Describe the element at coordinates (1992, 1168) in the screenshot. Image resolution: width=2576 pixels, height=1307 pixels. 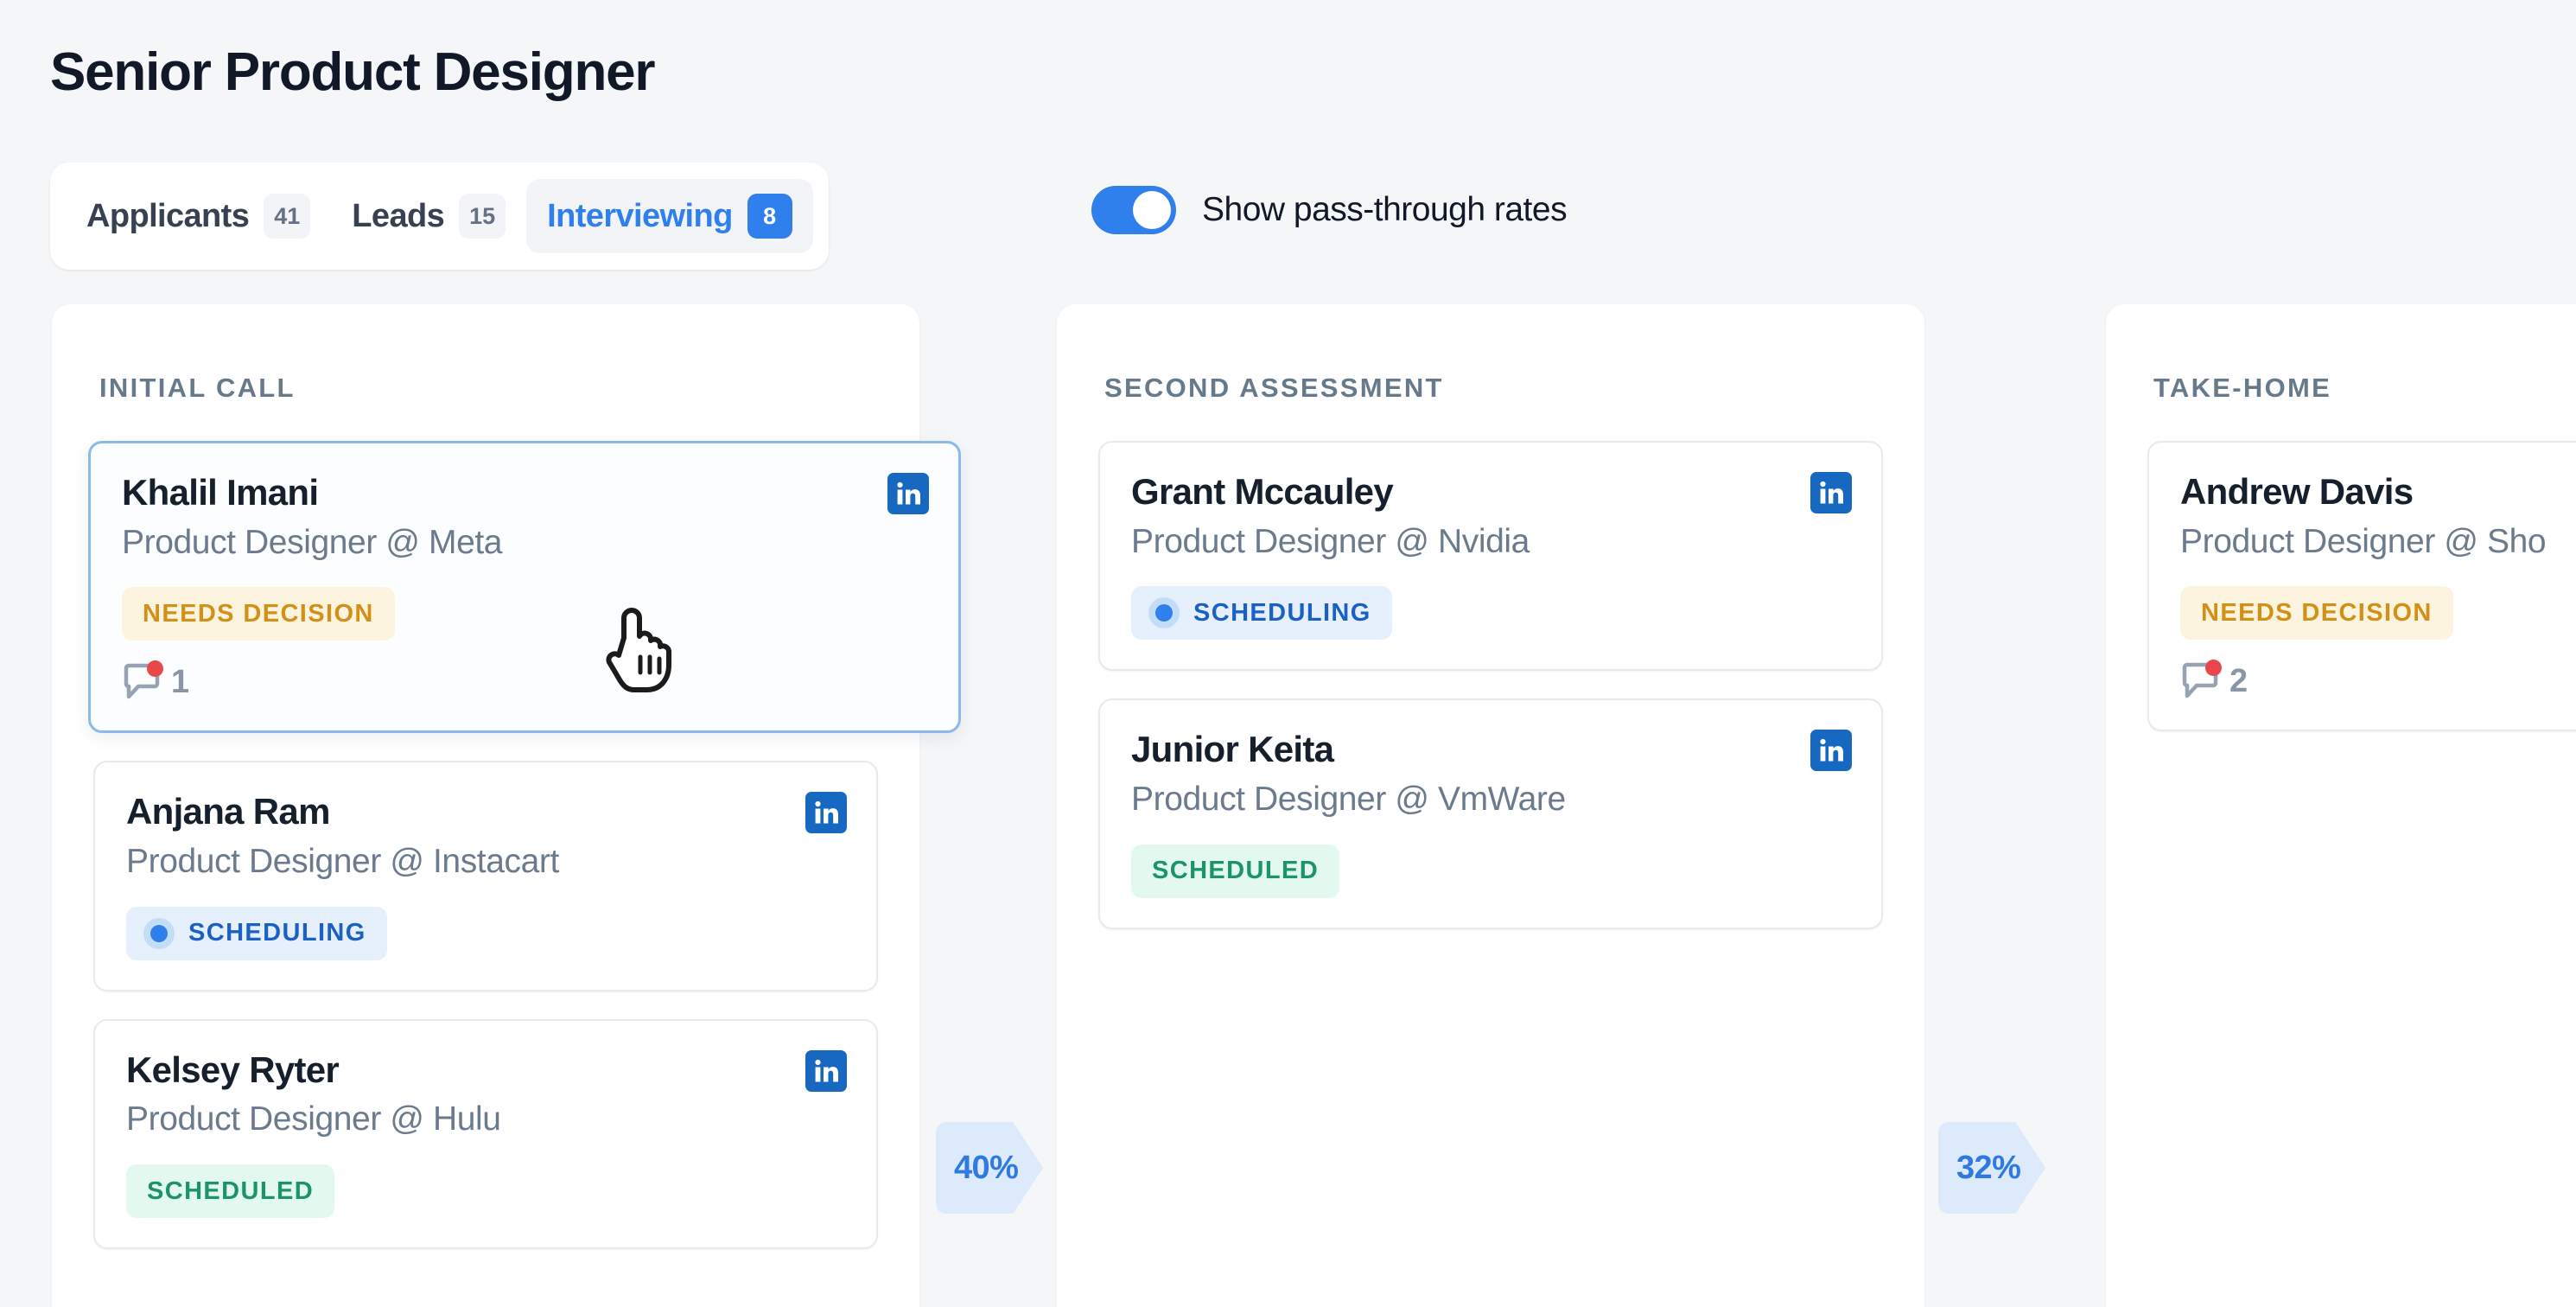
I see `pass-through-rate-badge: 32%` at that location.